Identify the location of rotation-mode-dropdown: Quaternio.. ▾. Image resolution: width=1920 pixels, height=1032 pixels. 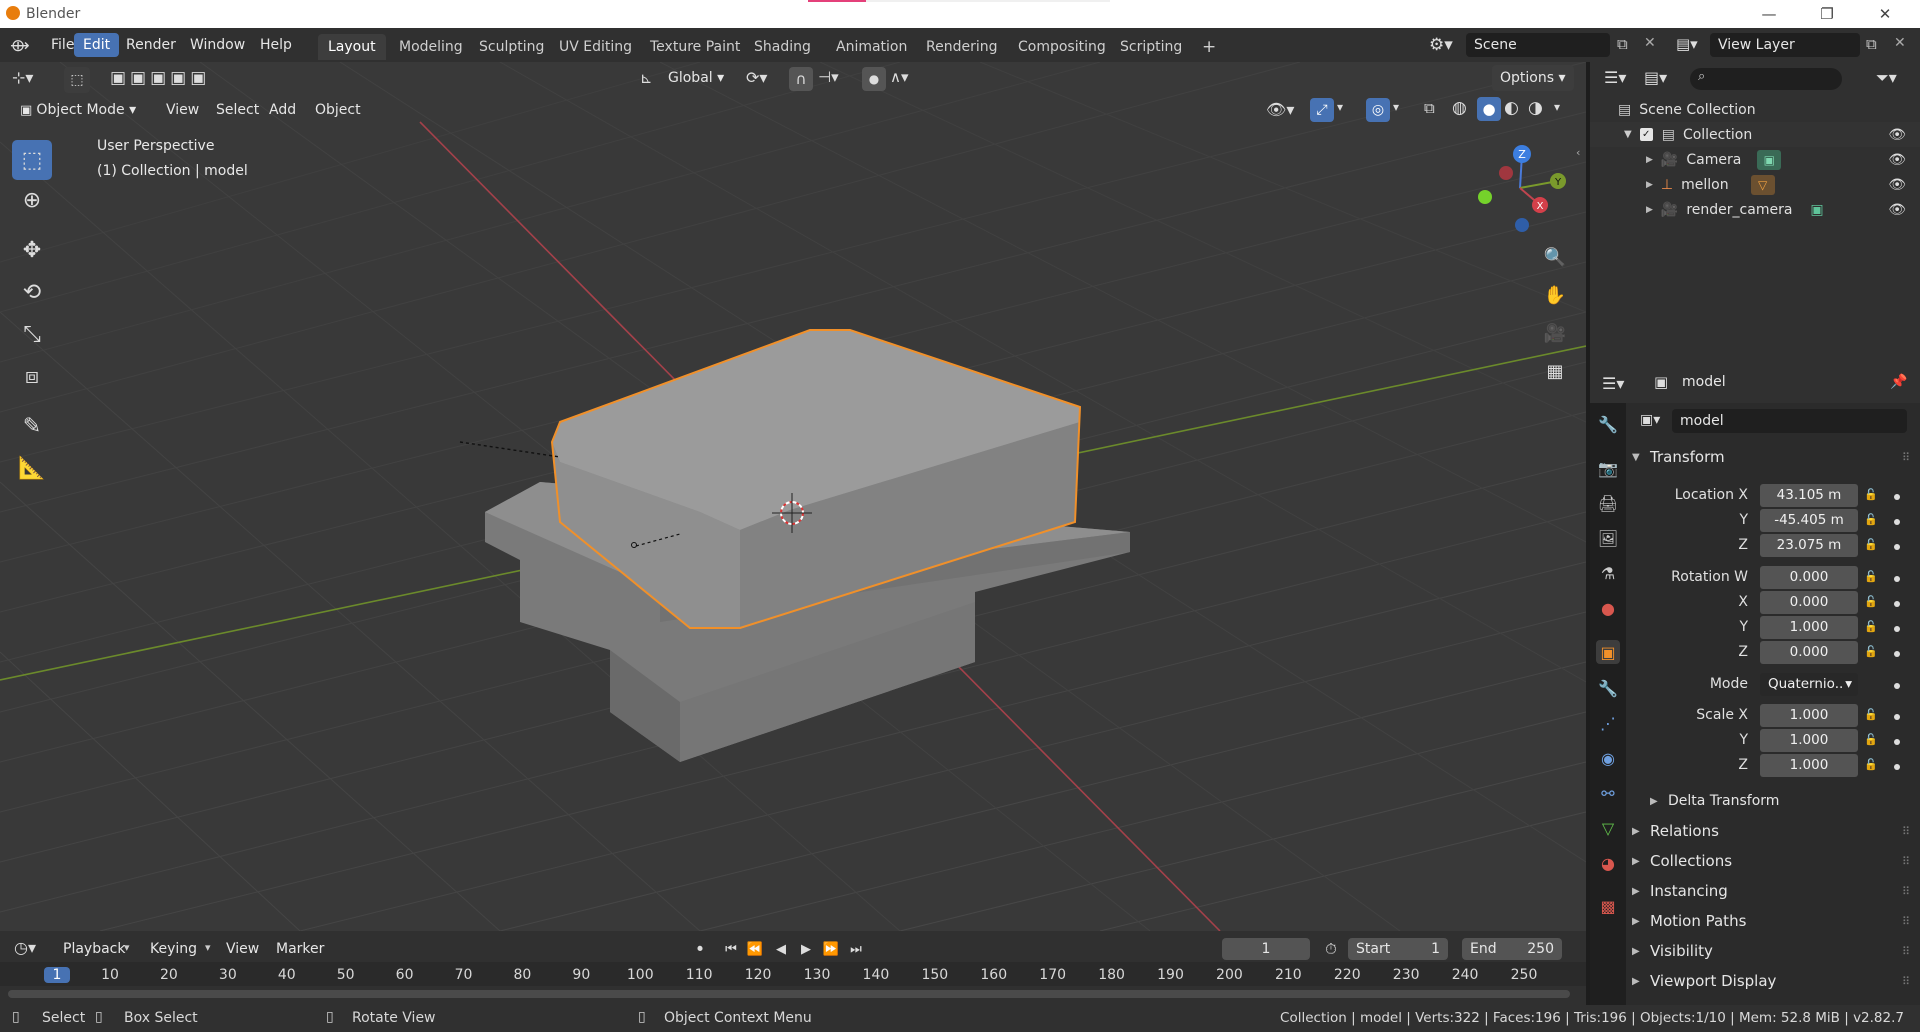
(1809, 684).